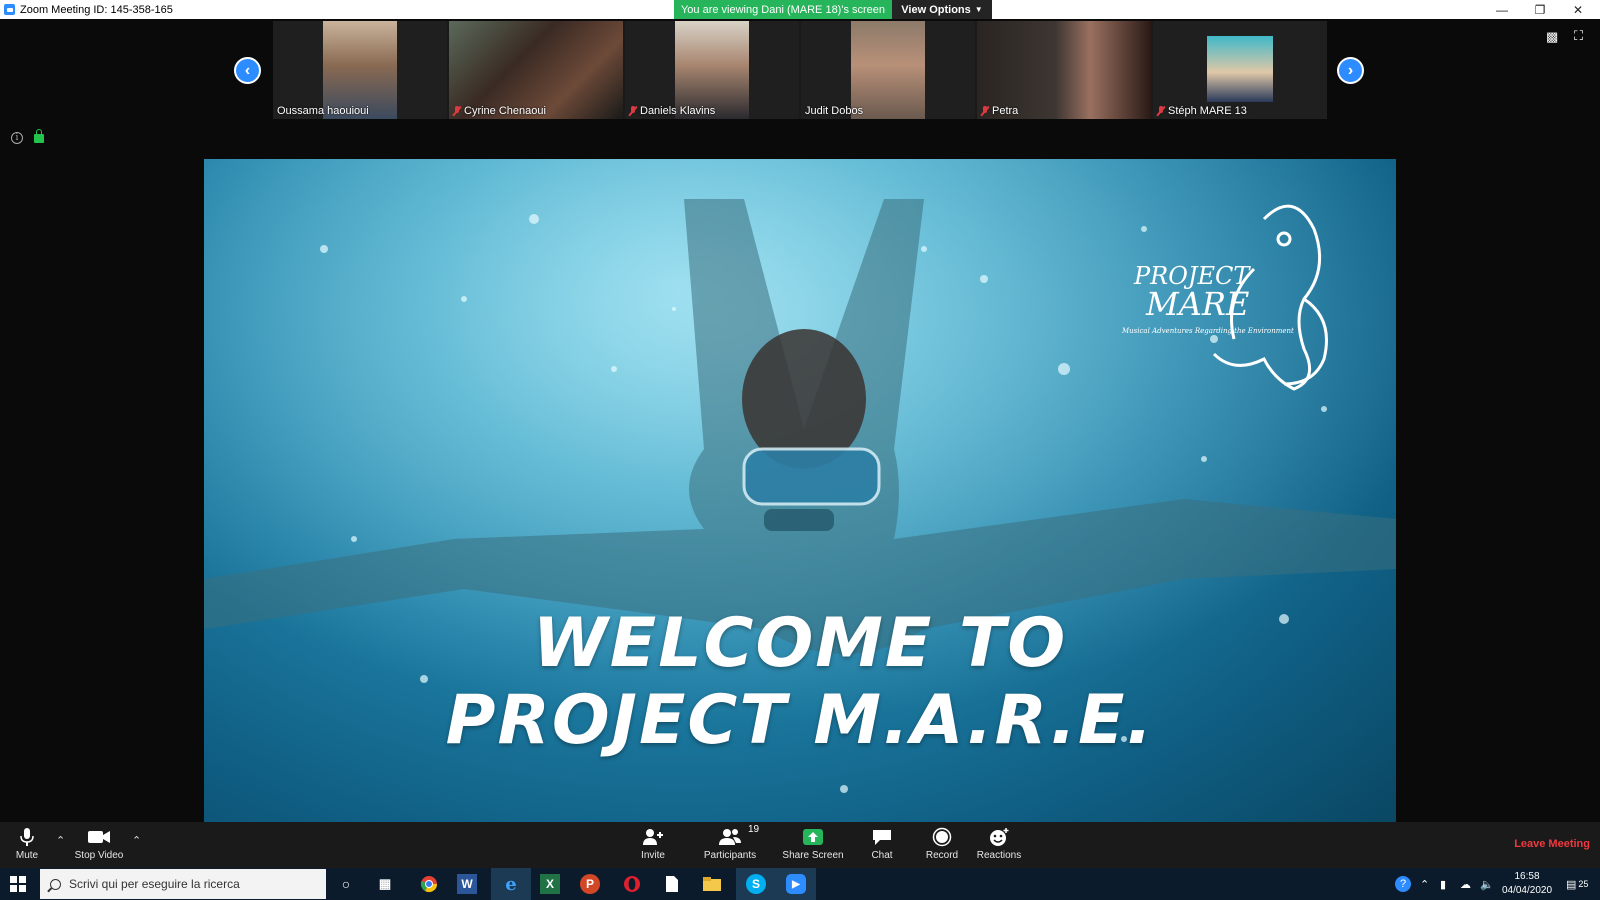 The height and width of the screenshot is (900, 1600). I want to click on file-icon, so click(672, 884).